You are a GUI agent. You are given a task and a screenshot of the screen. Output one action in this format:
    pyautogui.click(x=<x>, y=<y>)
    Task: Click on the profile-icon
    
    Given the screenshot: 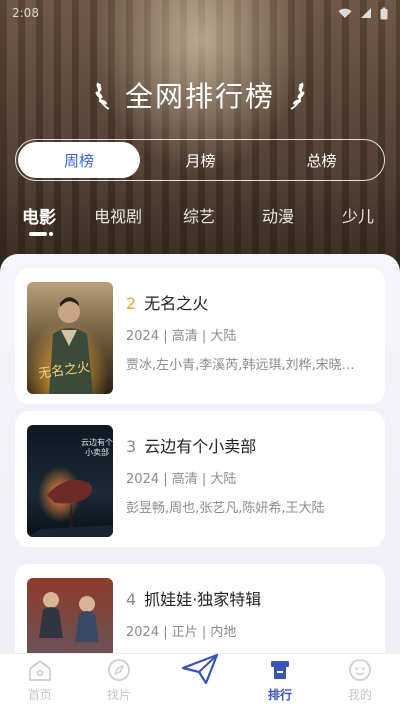 What is the action you would take?
    pyautogui.click(x=360, y=670)
    